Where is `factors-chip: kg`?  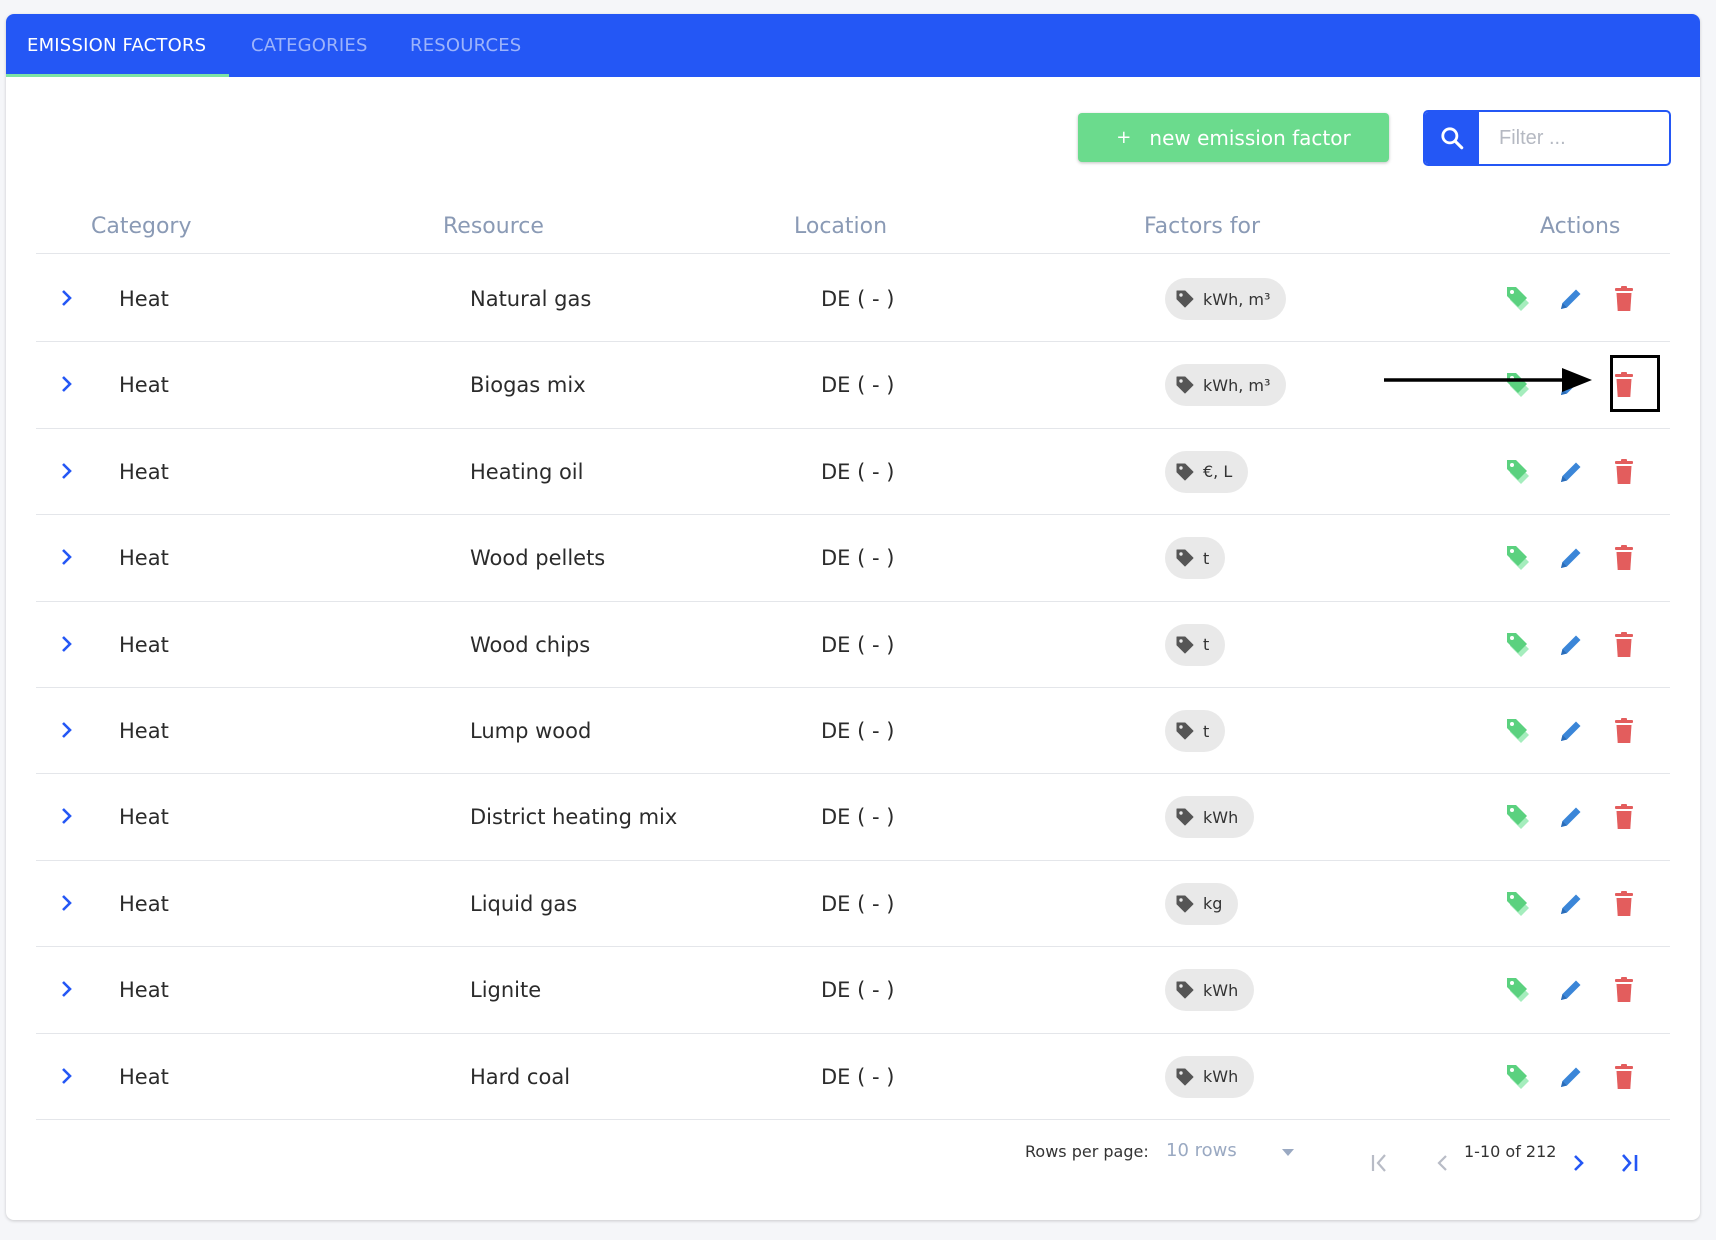
factors-chip: kg is located at coordinates (1202, 903).